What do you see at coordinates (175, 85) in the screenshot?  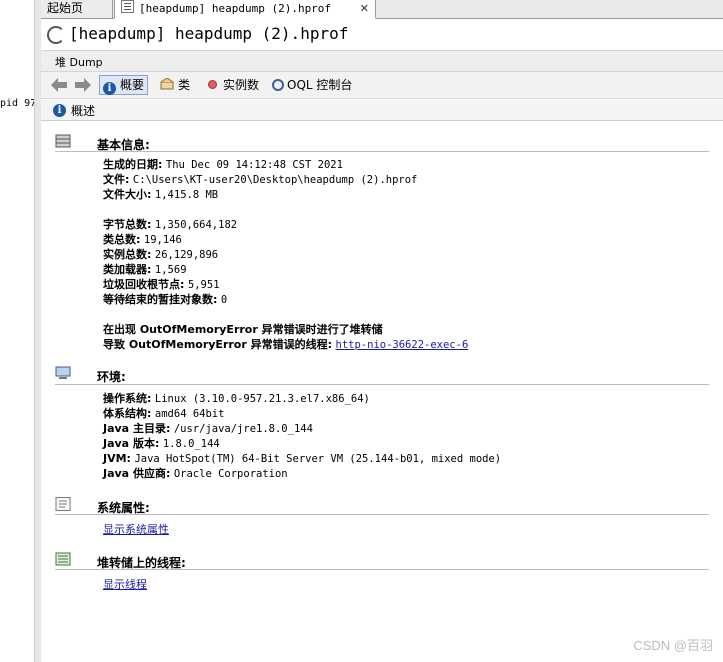 I see `classes-button: 类` at bounding box center [175, 85].